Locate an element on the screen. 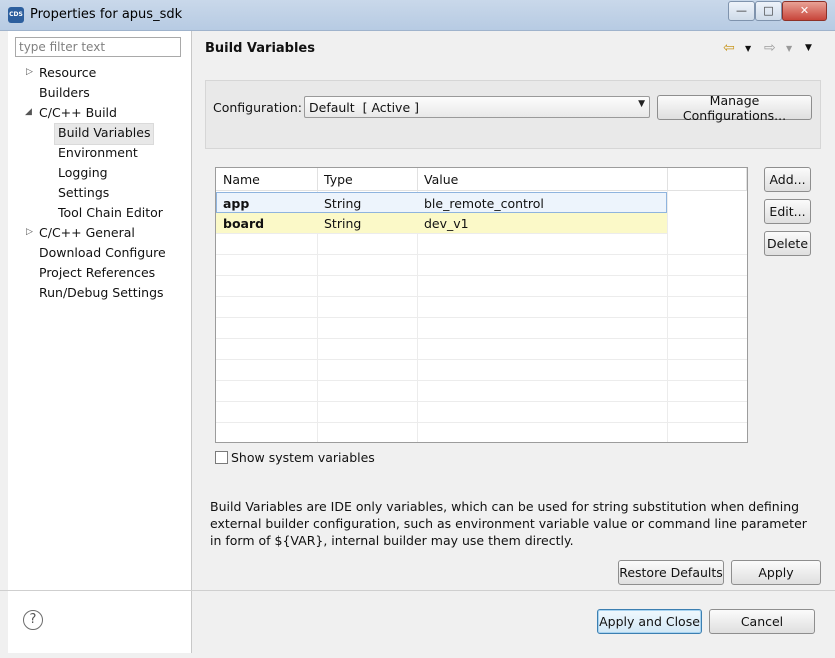 This screenshot has height=658, width=835. page-title: Build Variables is located at coordinates (260, 48).